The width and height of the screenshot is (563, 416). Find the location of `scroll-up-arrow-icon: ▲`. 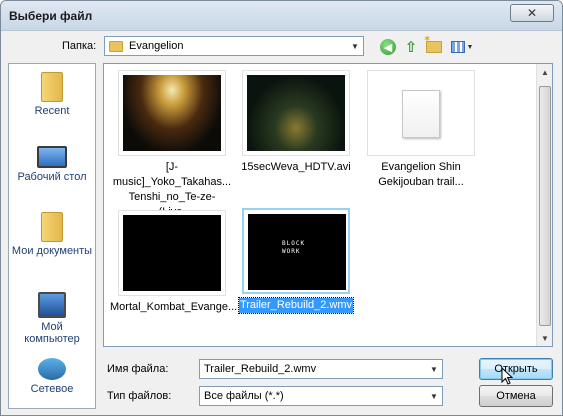

scroll-up-arrow-icon: ▲ is located at coordinates (544, 72).